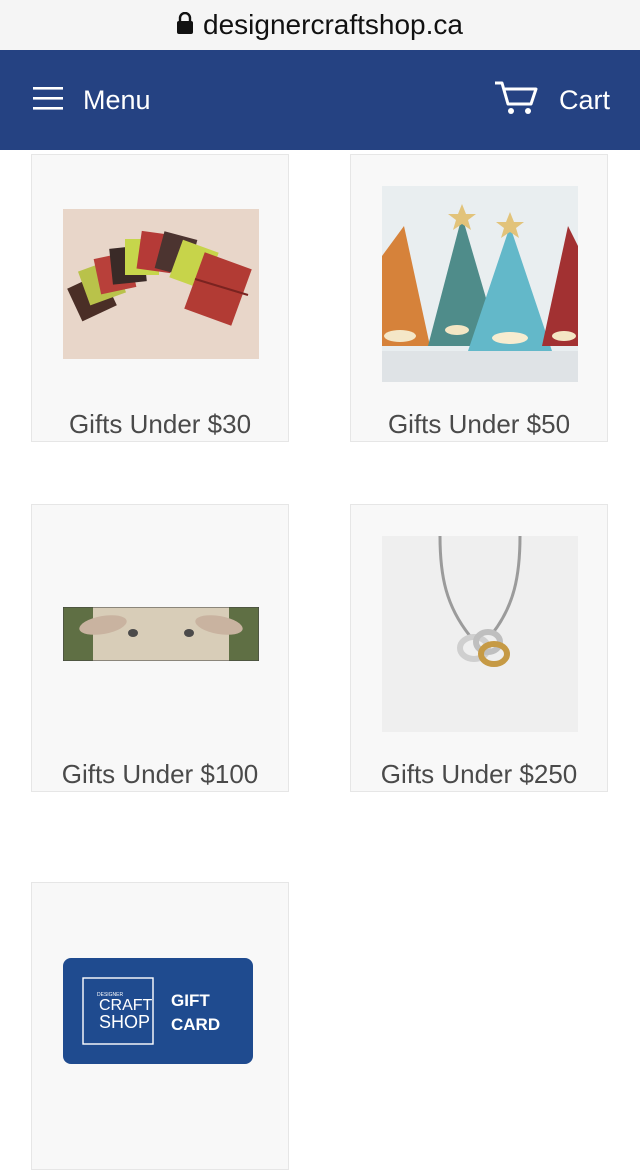 The height and width of the screenshot is (1170, 640). I want to click on collection-card-under-250: Gifts Under $250, so click(479, 648).